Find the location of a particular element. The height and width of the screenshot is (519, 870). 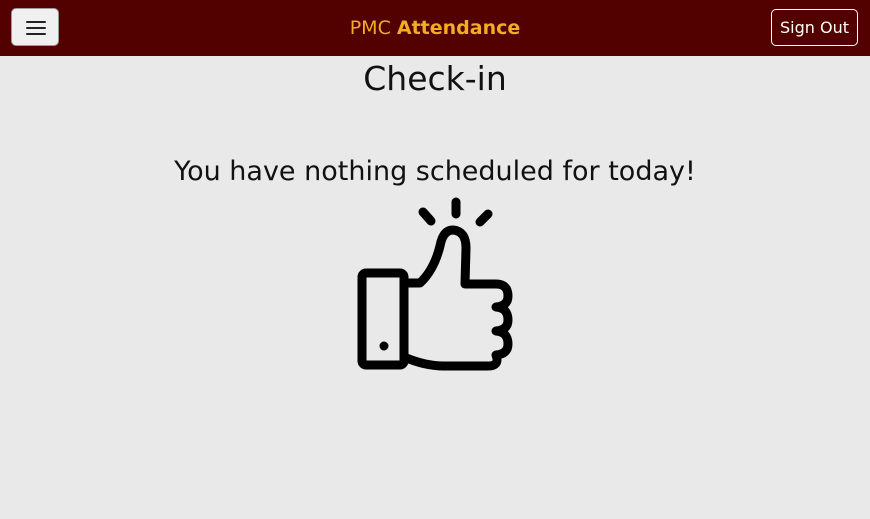

brand-main: Attendance is located at coordinates (458, 28).